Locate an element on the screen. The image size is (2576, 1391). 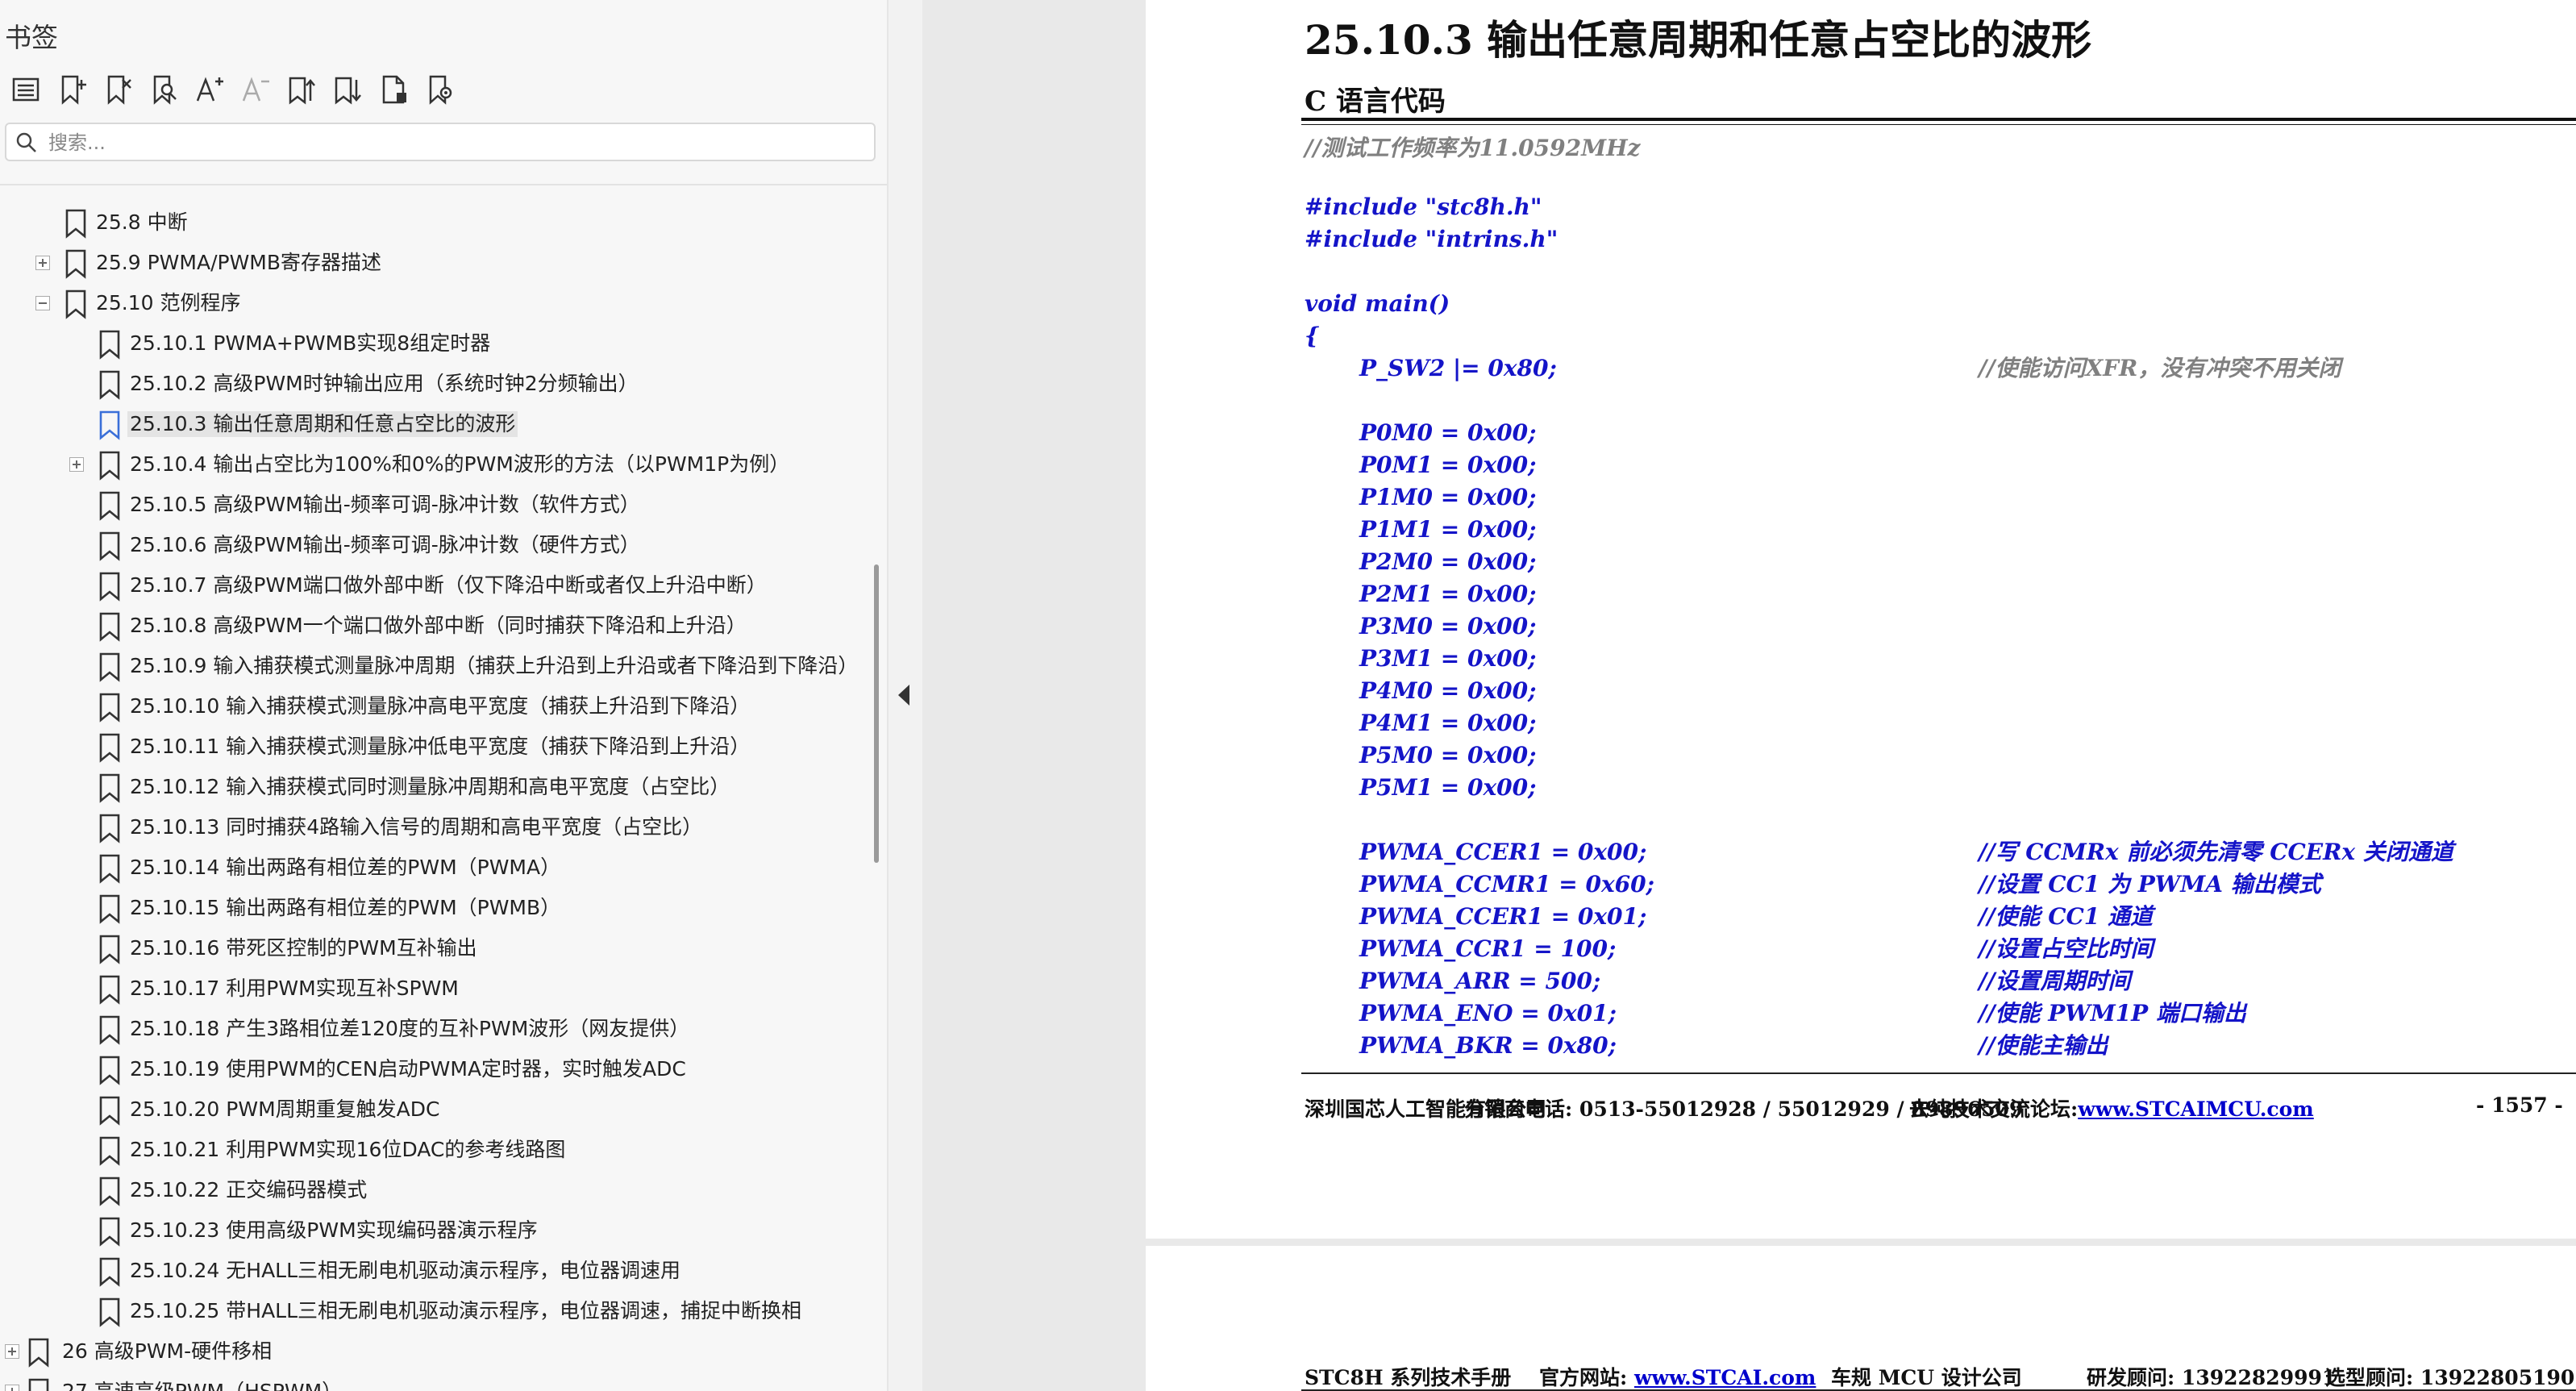
bookmark-item: 25.10.1 PWMA+PWMB实现8组定时器 is located at coordinates (431, 343).